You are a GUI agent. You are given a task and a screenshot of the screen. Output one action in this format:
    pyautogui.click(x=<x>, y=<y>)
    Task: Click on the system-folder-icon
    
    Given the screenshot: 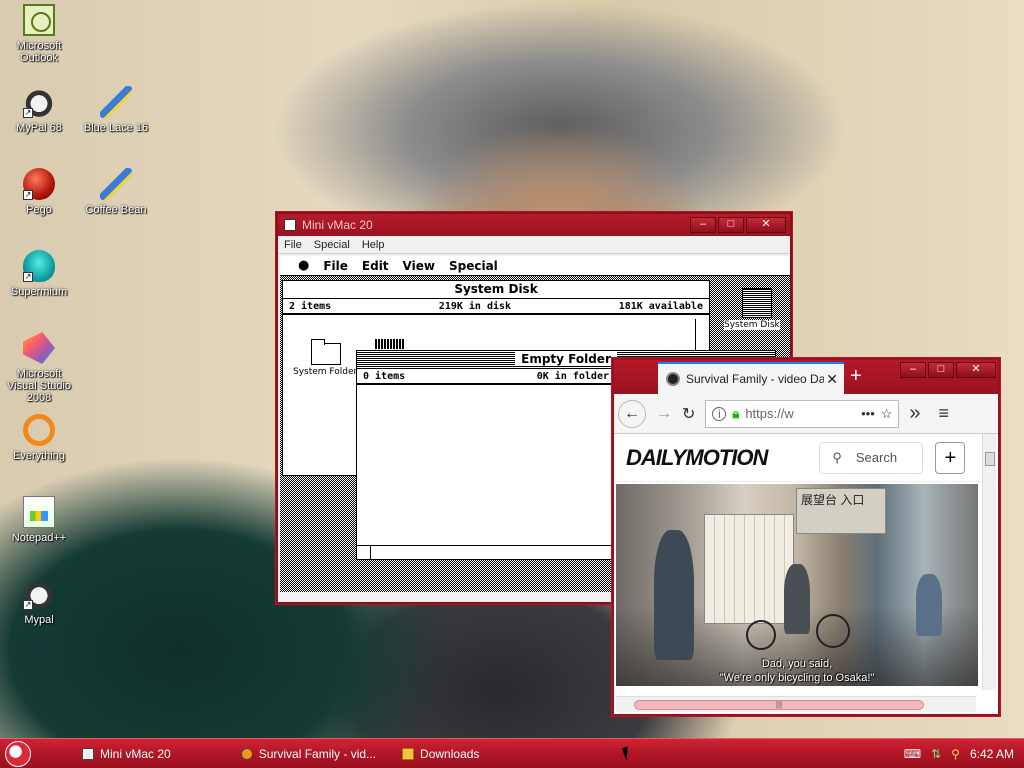 What is the action you would take?
    pyautogui.click(x=326, y=352)
    